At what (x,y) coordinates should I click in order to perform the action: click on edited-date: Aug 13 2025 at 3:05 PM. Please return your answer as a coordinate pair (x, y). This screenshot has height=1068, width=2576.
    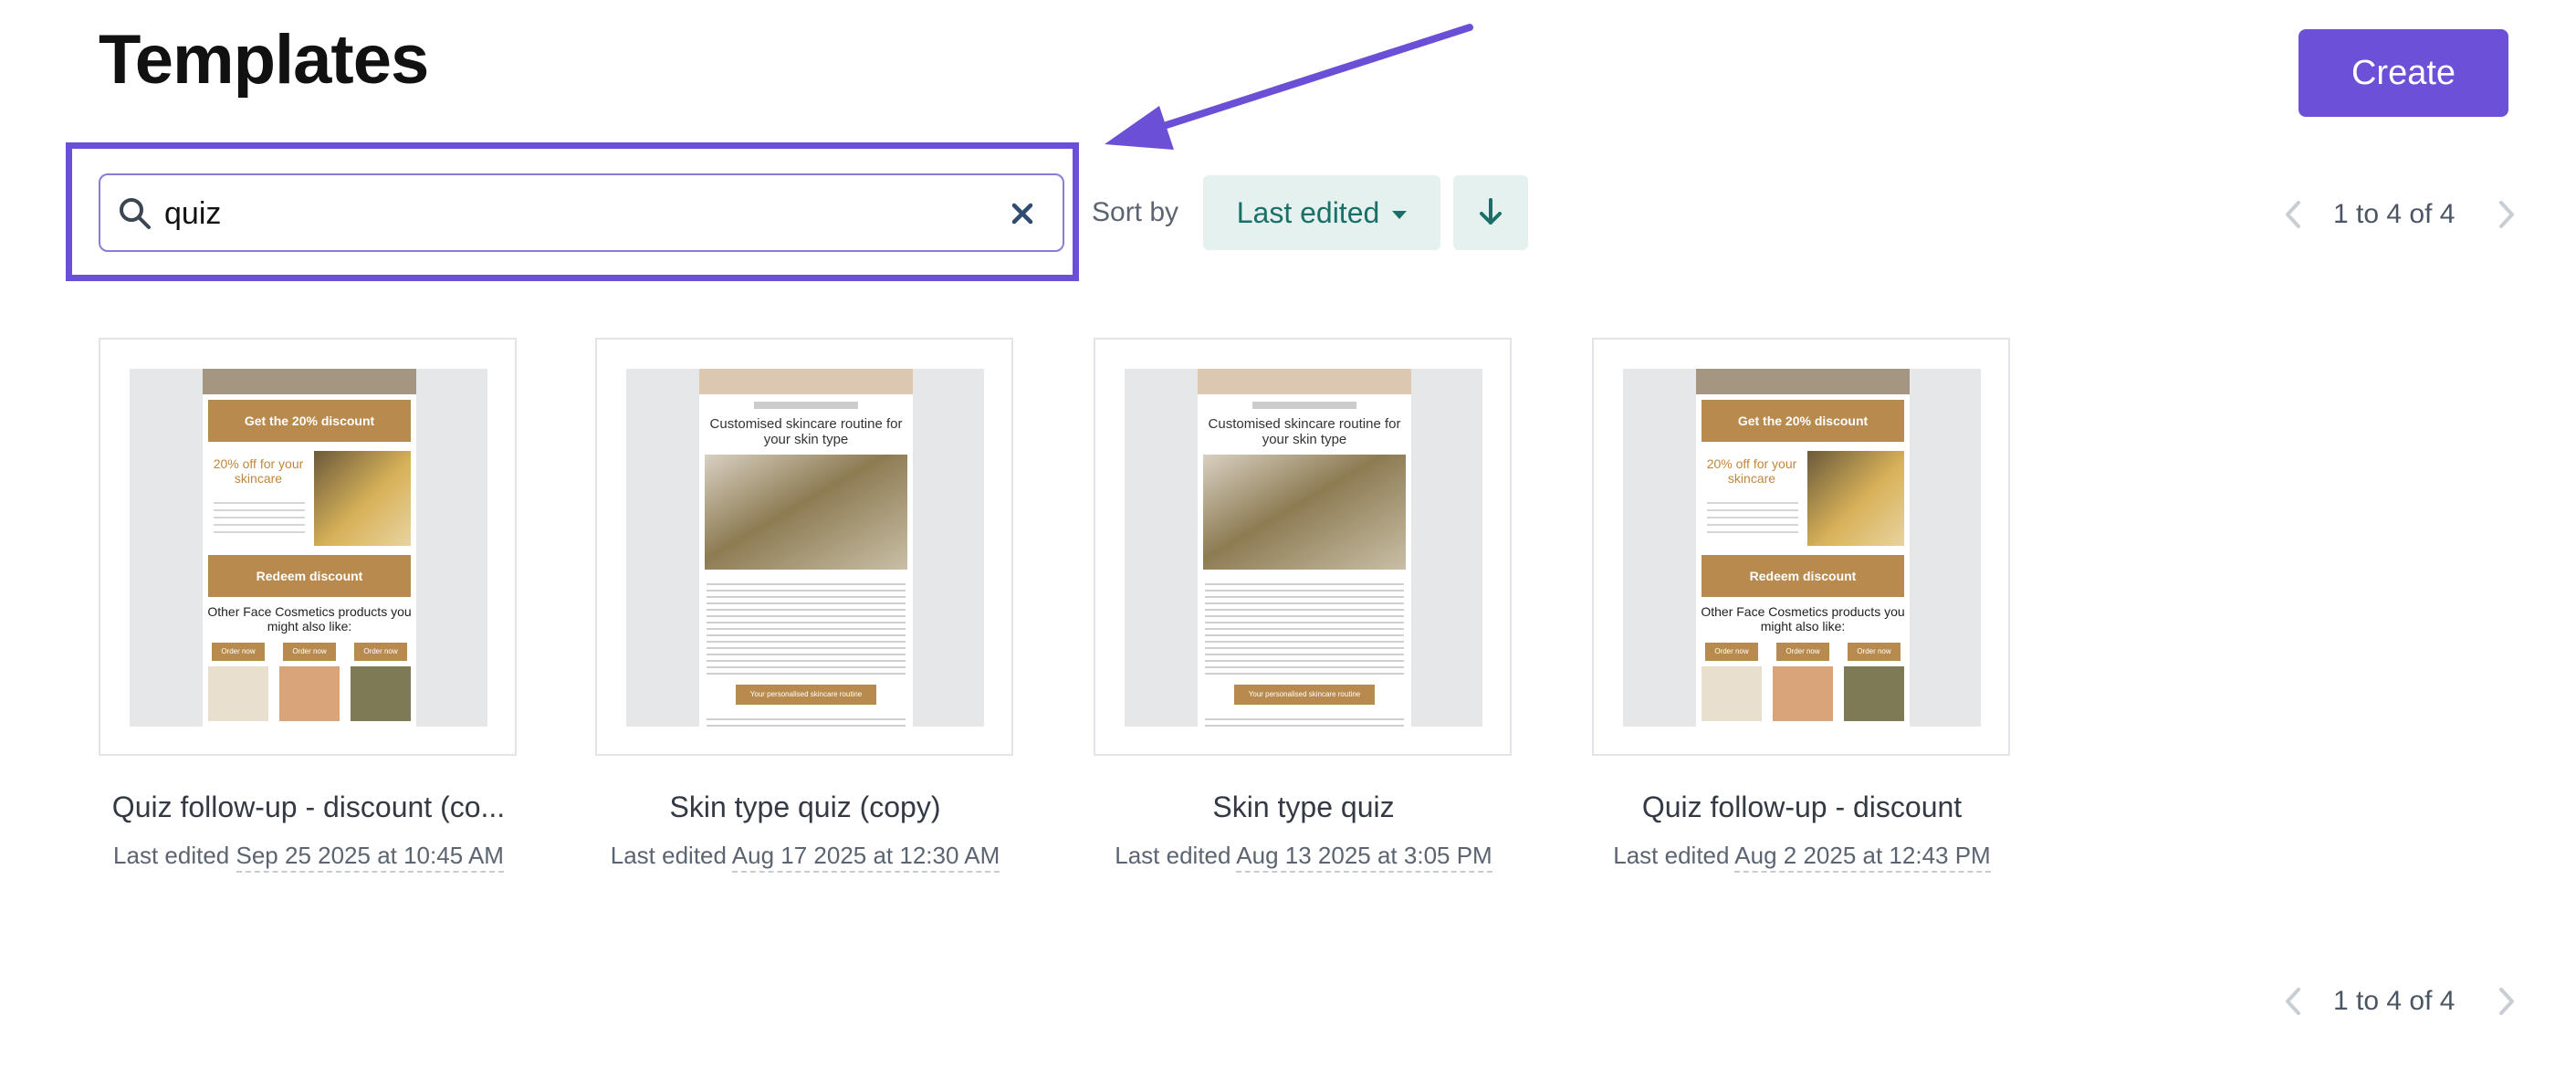
    Looking at the image, I should click on (1364, 857).